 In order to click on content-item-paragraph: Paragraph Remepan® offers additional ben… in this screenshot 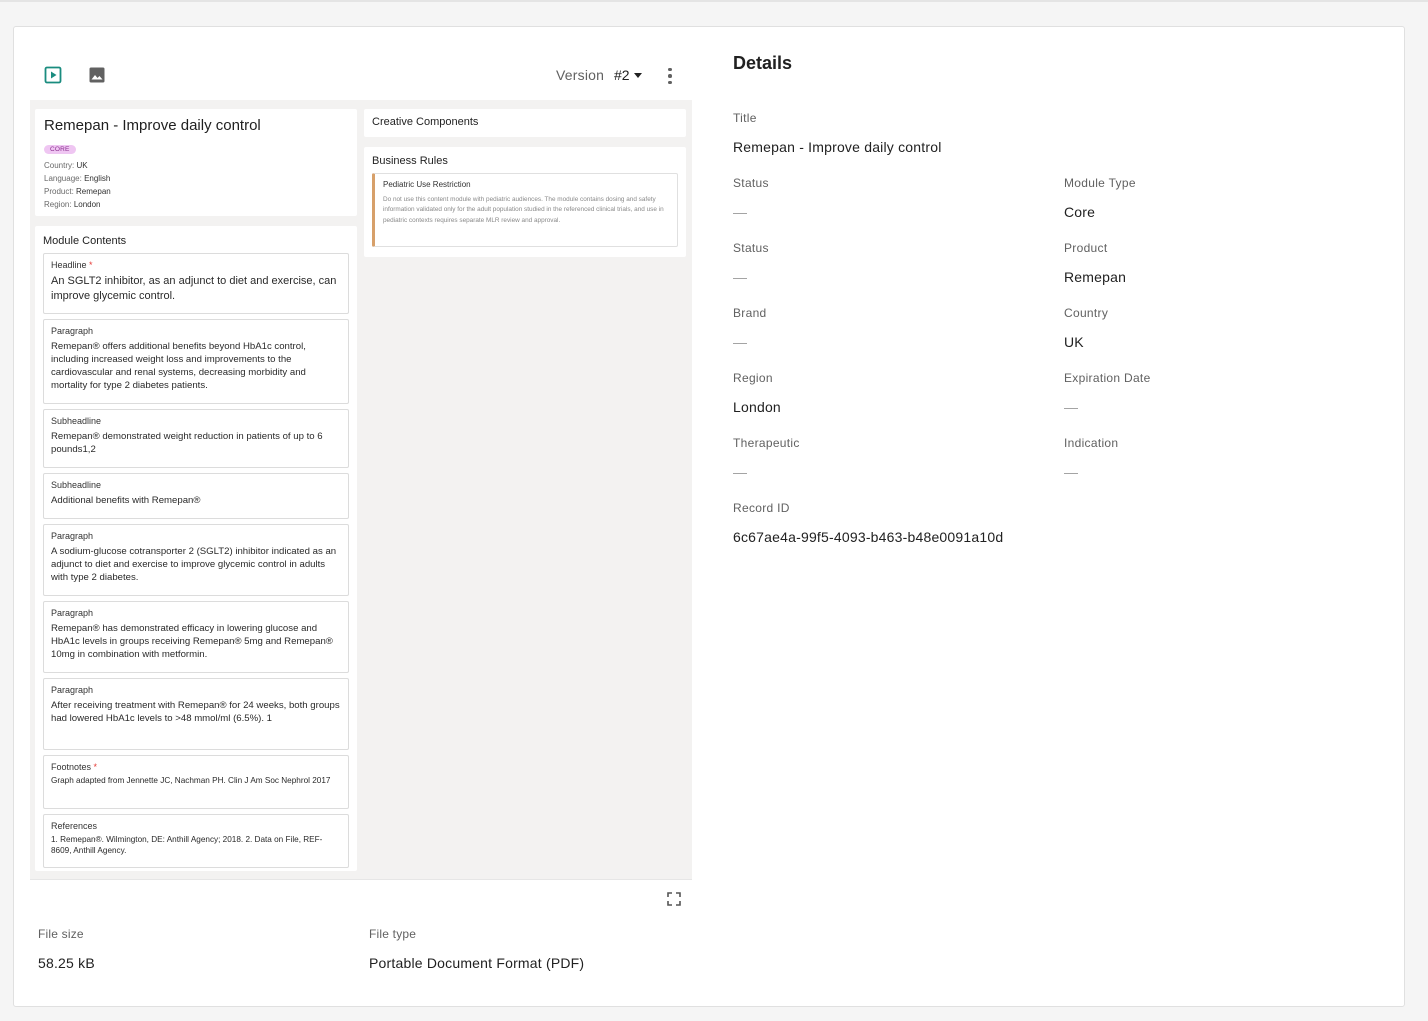, I will do `click(196, 361)`.